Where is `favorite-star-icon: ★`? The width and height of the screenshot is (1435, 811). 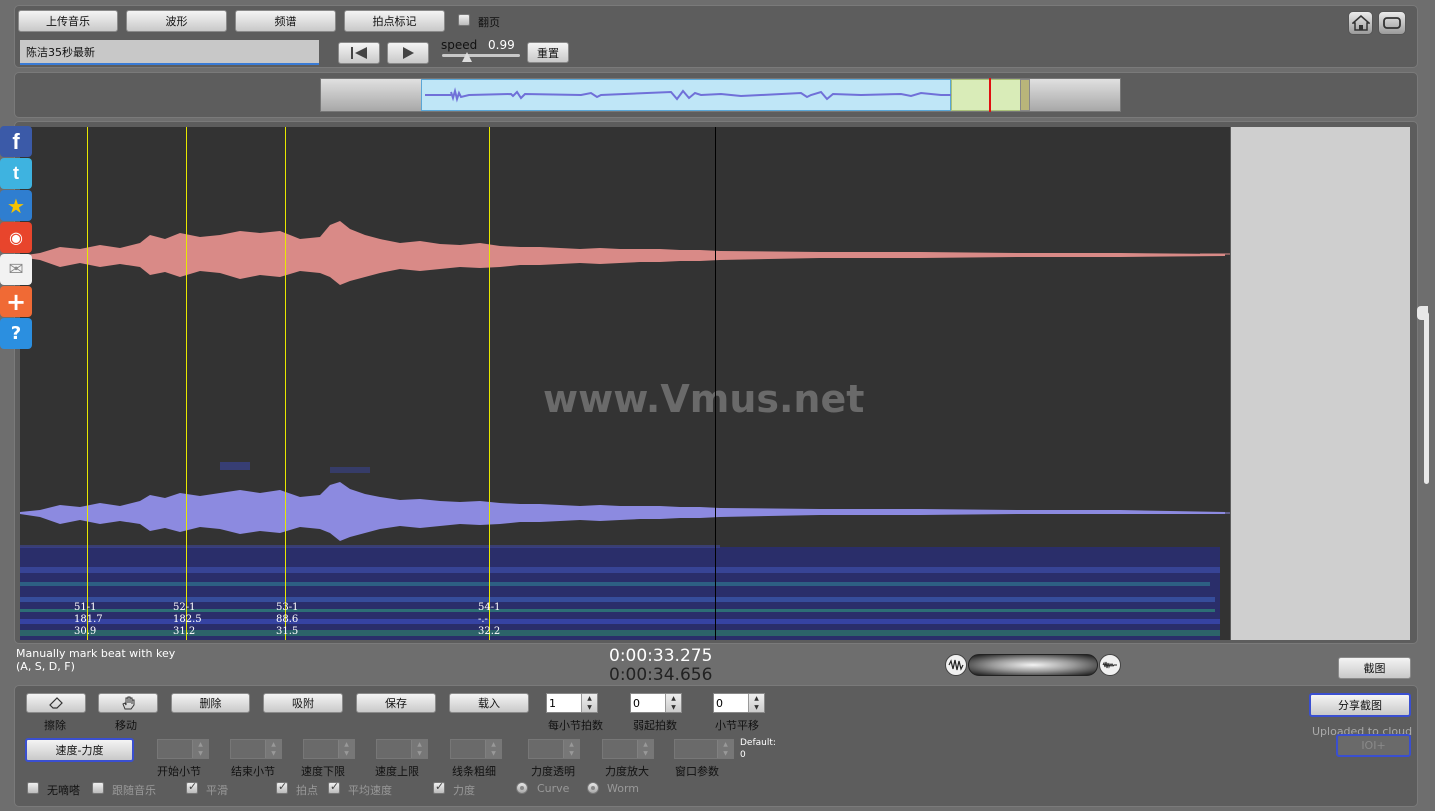 favorite-star-icon: ★ is located at coordinates (16, 205).